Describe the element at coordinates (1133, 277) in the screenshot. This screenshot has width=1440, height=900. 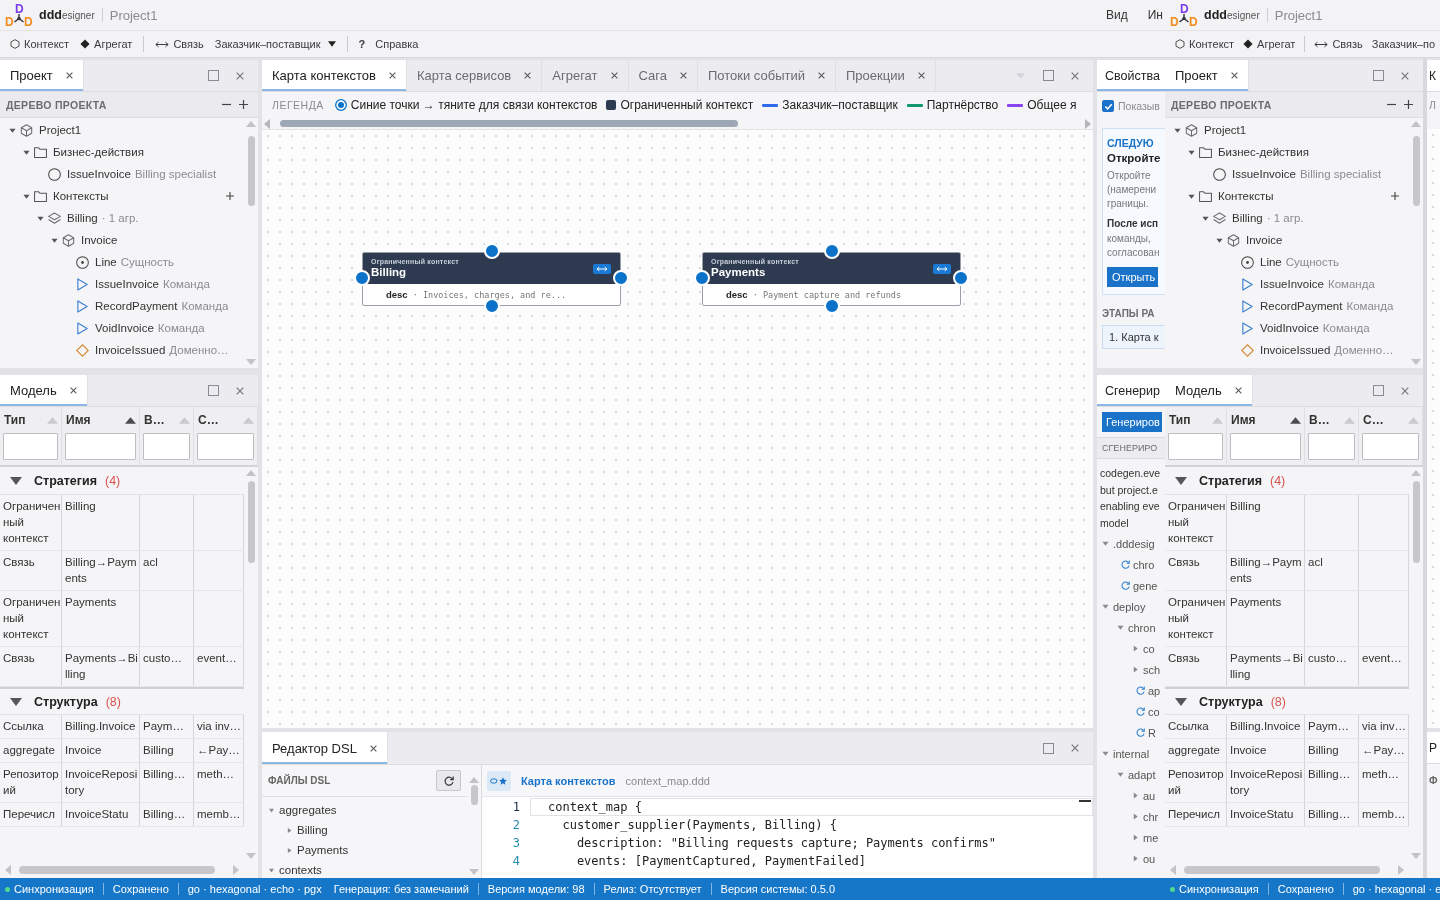
I see `open-button: Открыть` at that location.